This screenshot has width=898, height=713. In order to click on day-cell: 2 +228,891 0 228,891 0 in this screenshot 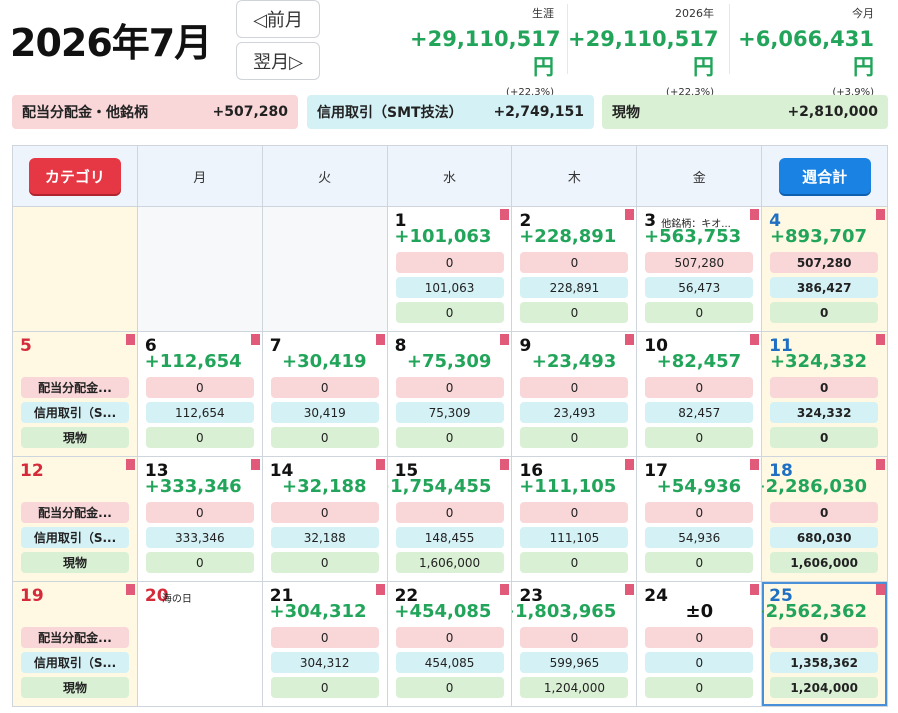, I will do `click(575, 269)`.